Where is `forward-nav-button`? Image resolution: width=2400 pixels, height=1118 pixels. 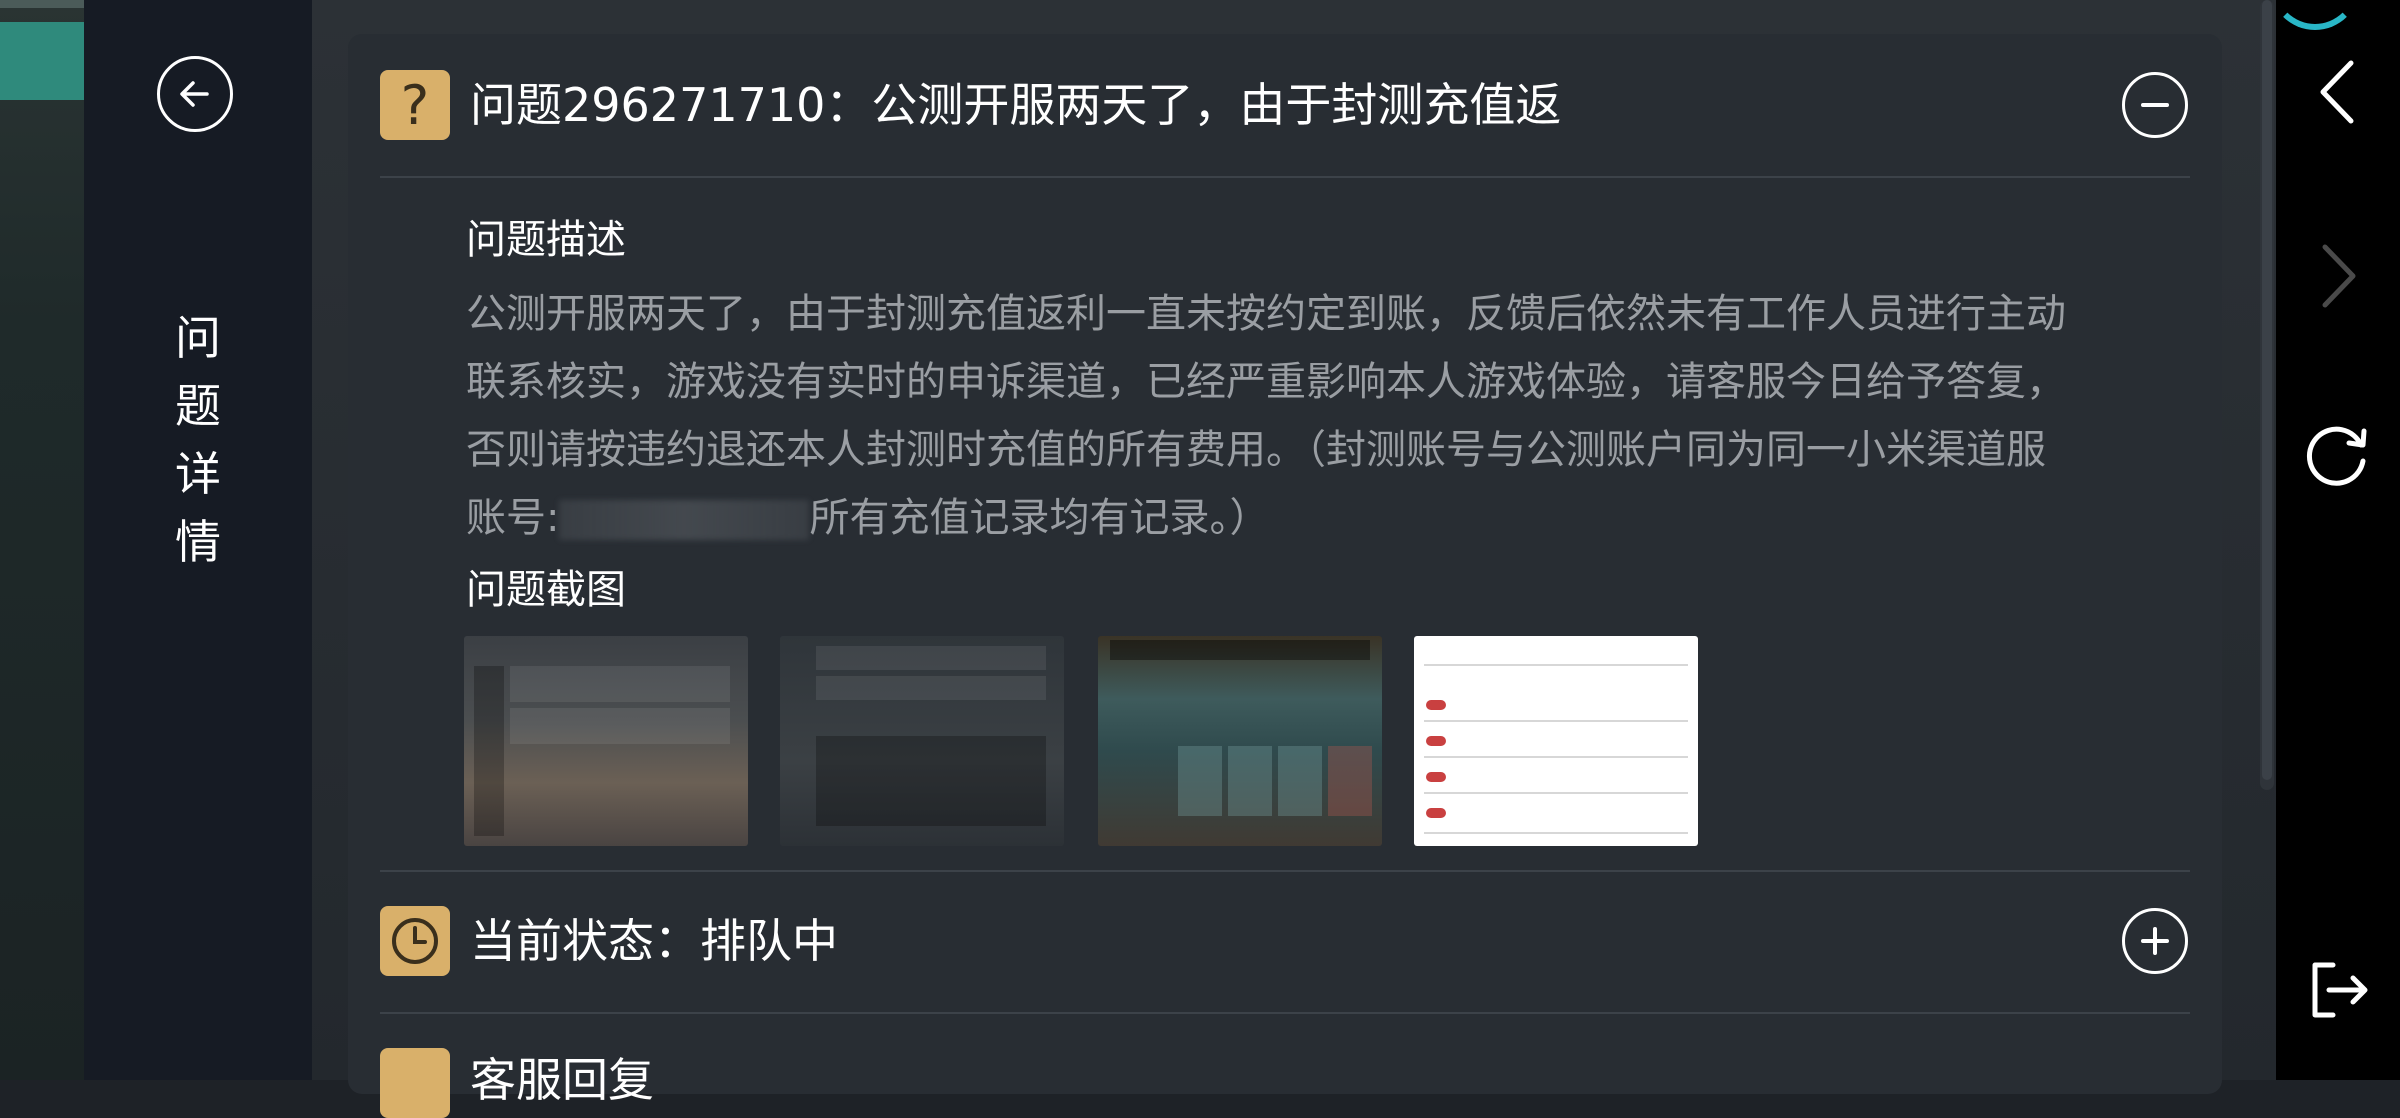 forward-nav-button is located at coordinates (2338, 276).